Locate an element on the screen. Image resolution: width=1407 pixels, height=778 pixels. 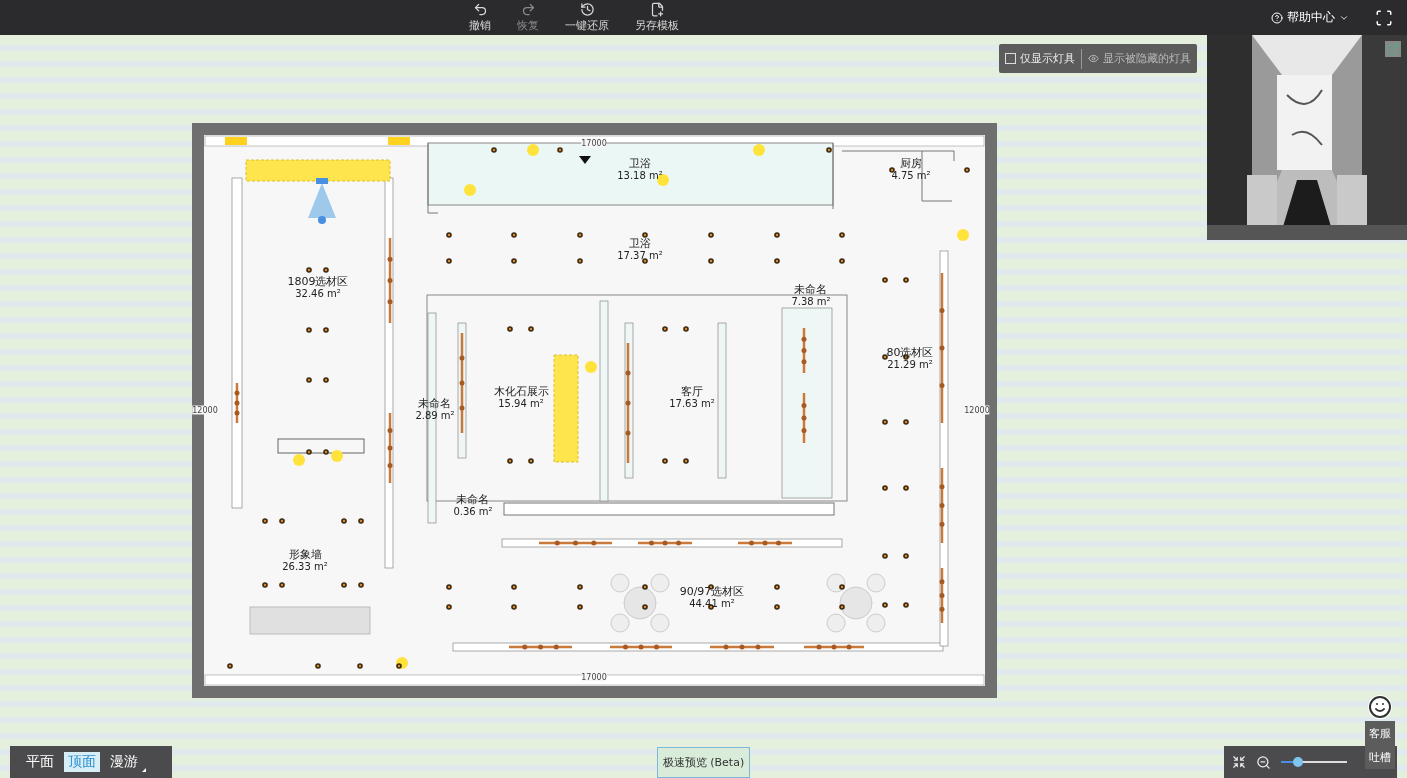
room-name: 客厅 is located at coordinates (692, 392).